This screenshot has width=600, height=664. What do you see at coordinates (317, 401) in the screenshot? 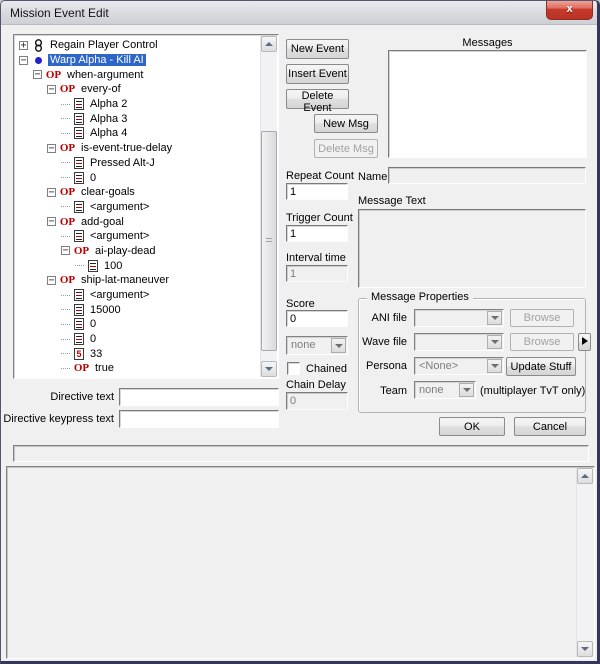
I see `chain-delay-field` at bounding box center [317, 401].